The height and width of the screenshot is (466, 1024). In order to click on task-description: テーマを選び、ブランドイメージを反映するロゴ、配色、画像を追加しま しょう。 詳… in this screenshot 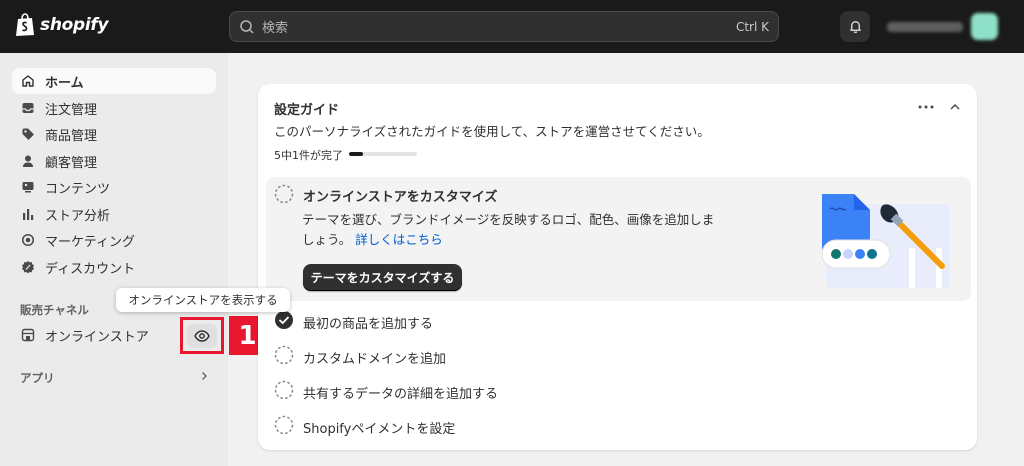, I will do `click(512, 230)`.